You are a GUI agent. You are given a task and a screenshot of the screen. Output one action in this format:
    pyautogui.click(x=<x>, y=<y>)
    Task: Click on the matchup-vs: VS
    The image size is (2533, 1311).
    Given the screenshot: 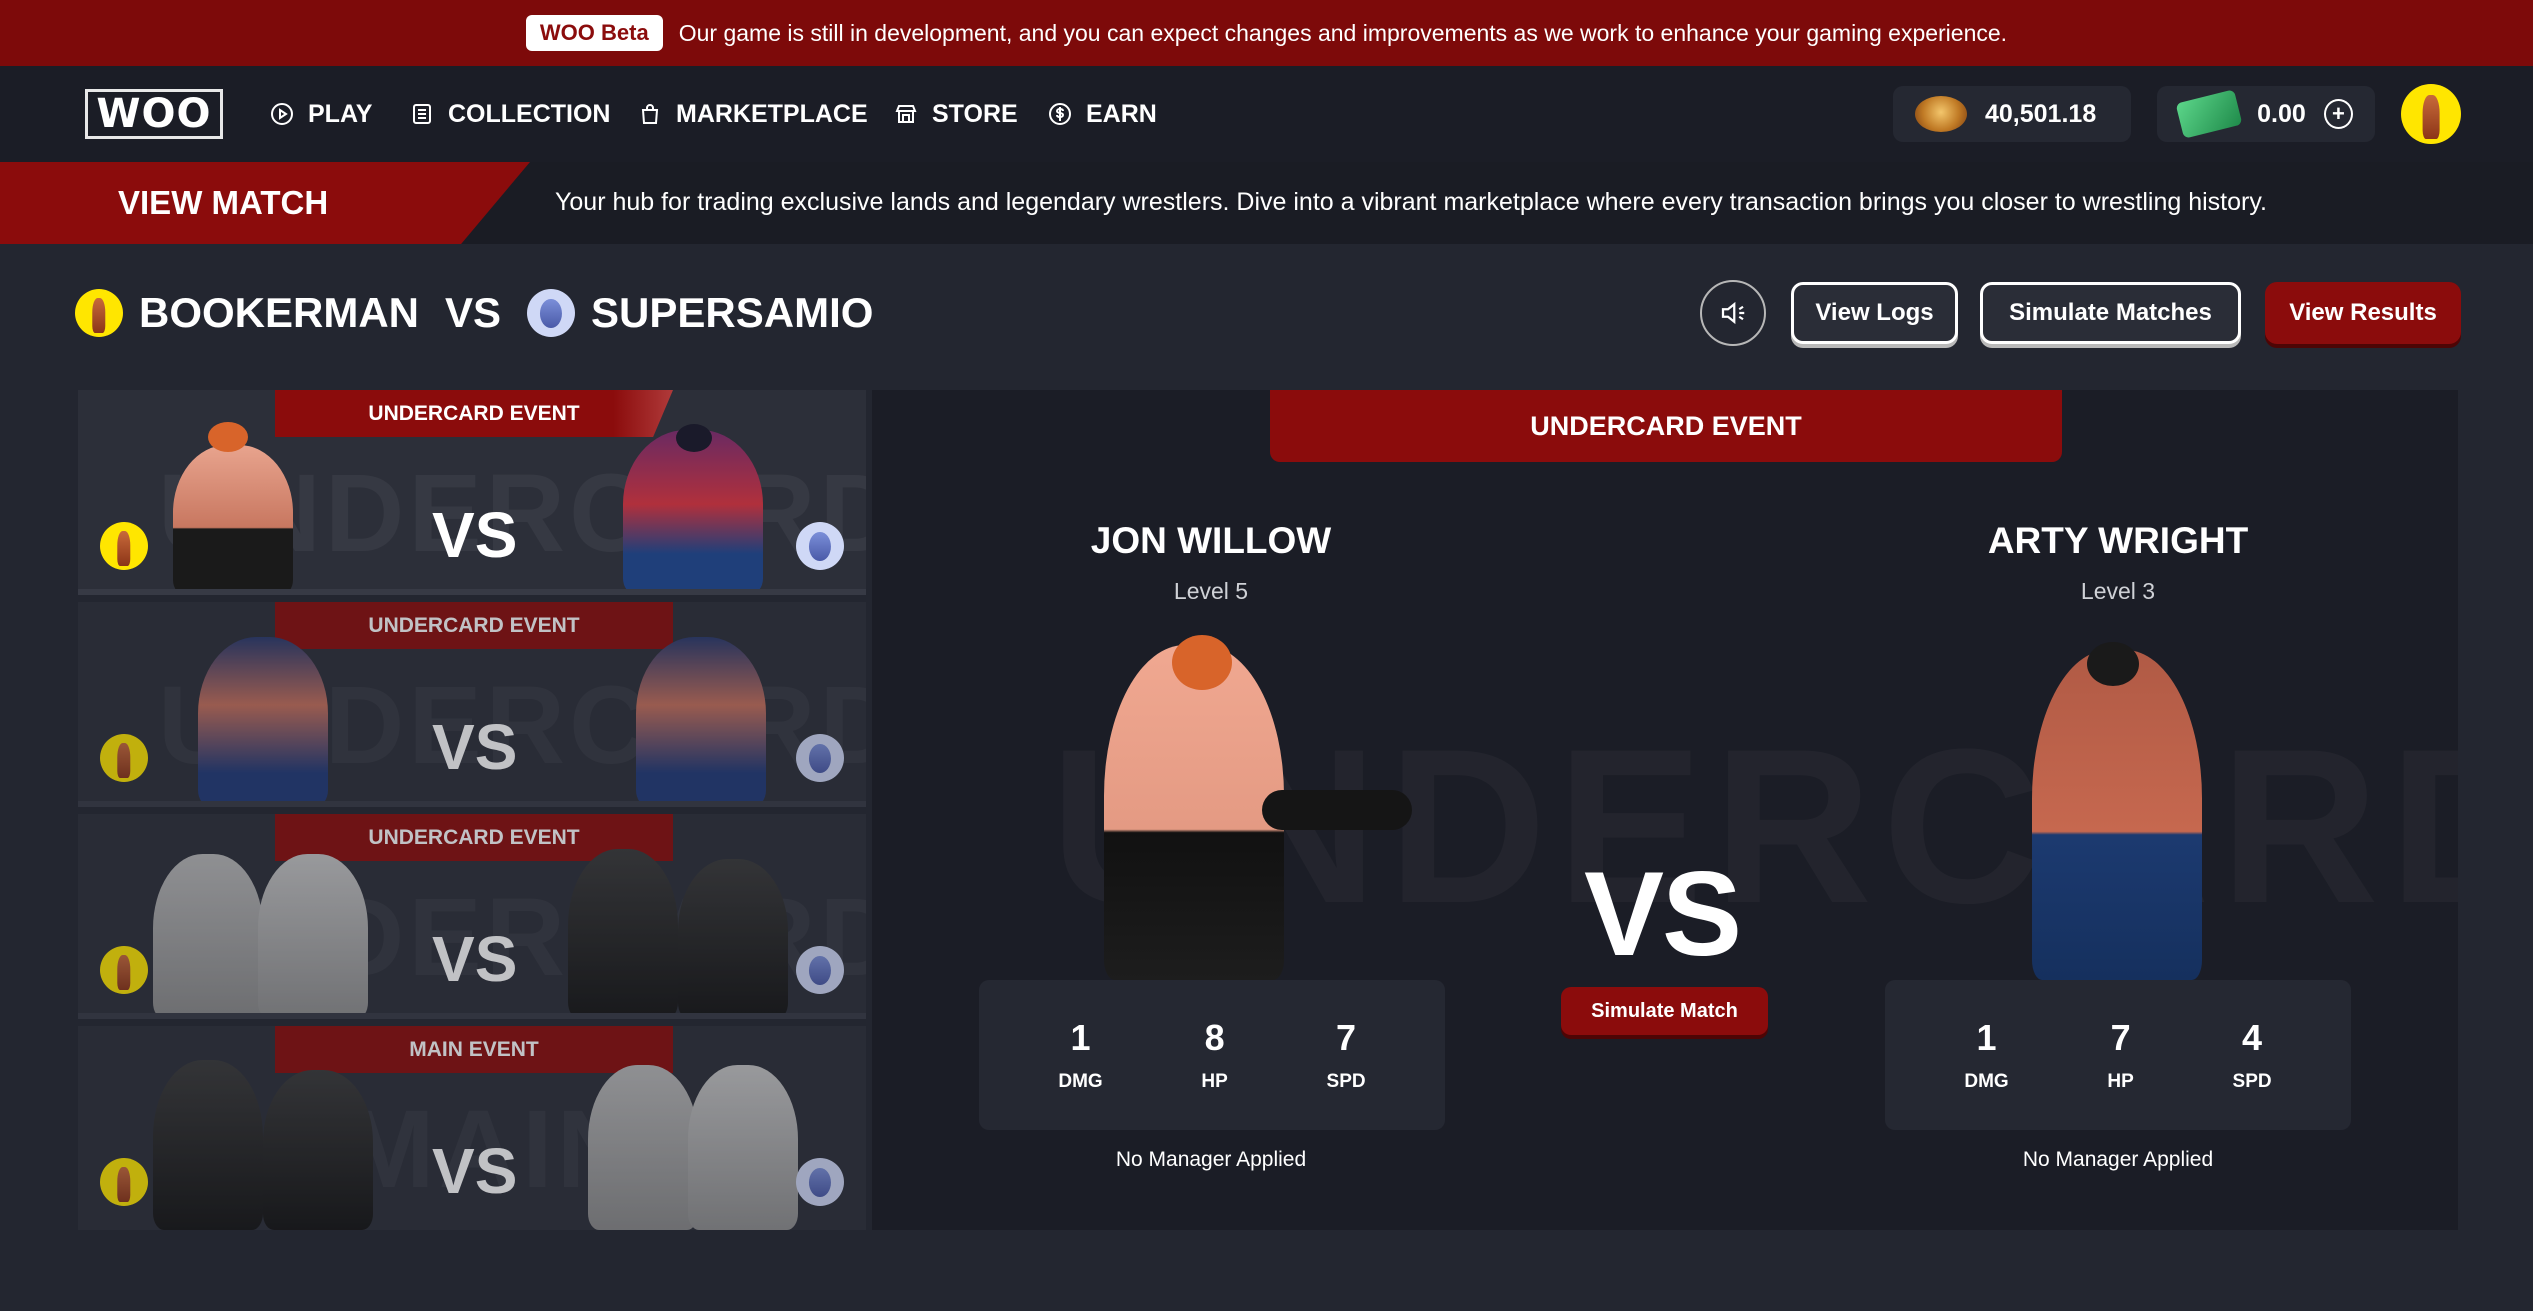 What is the action you would take?
    pyautogui.click(x=473, y=312)
    